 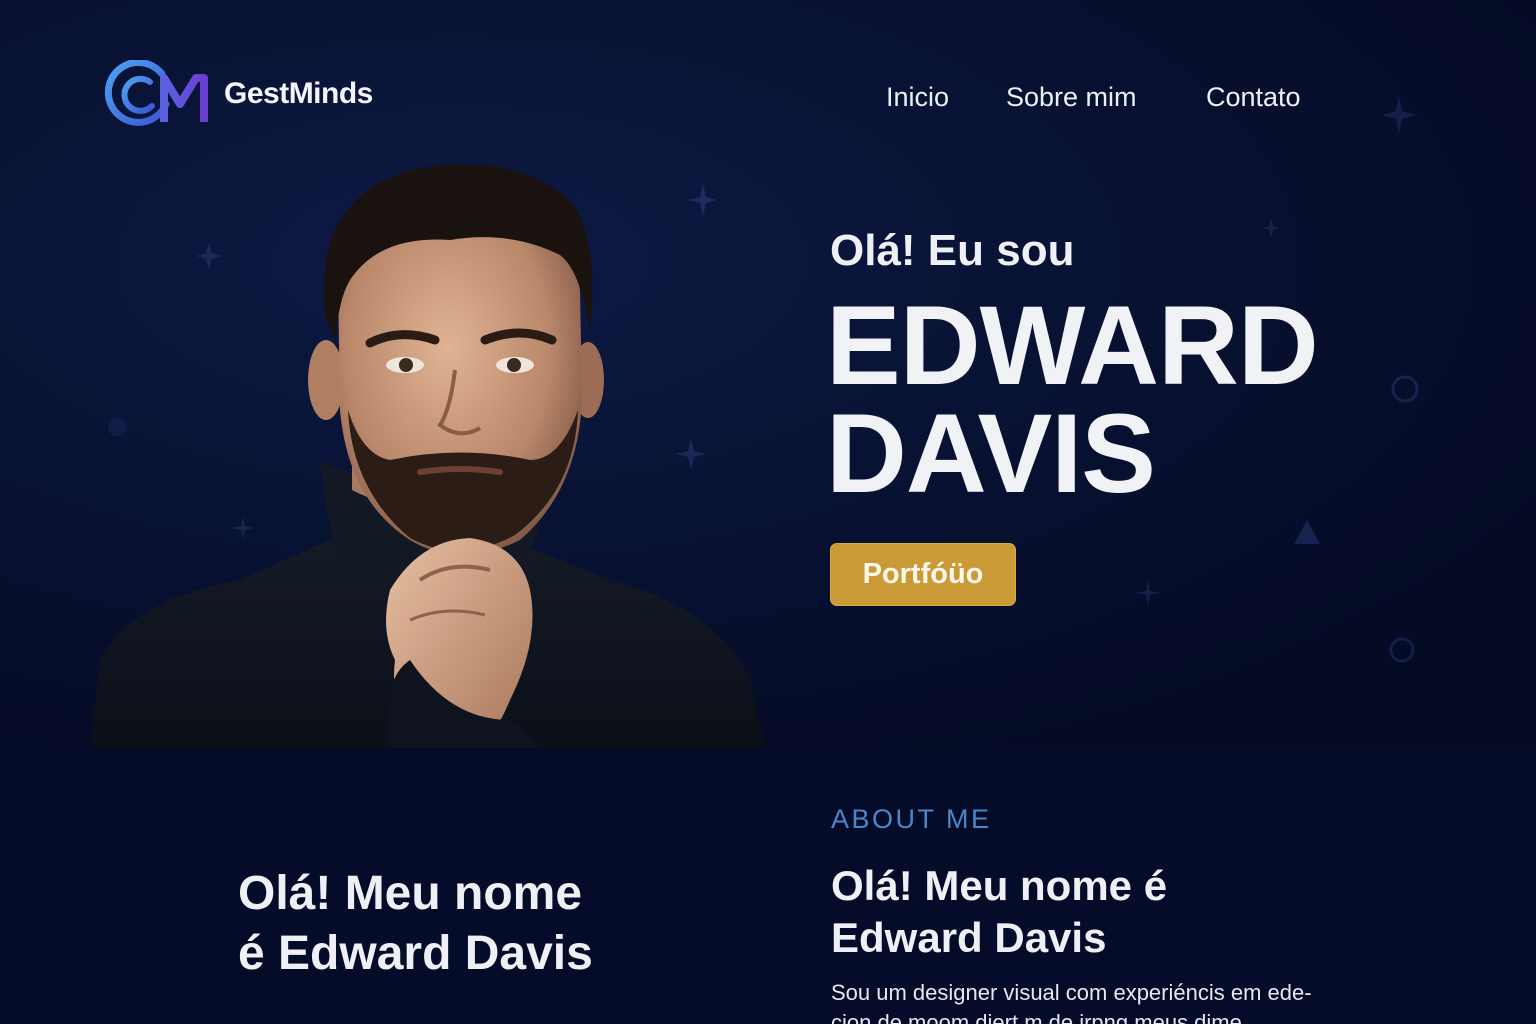 What do you see at coordinates (1072, 345) in the screenshot?
I see `hero-name-first: EDWARD` at bounding box center [1072, 345].